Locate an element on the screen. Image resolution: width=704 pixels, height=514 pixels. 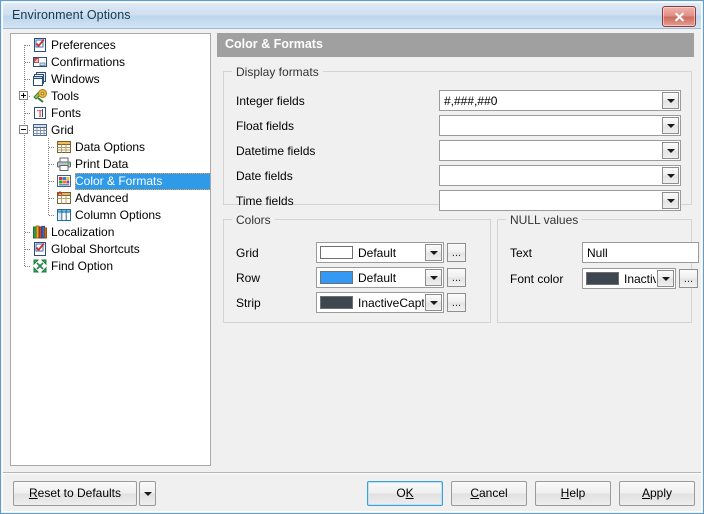
tree-item-color-formats: Color & Formats is located at coordinates (110, 181).